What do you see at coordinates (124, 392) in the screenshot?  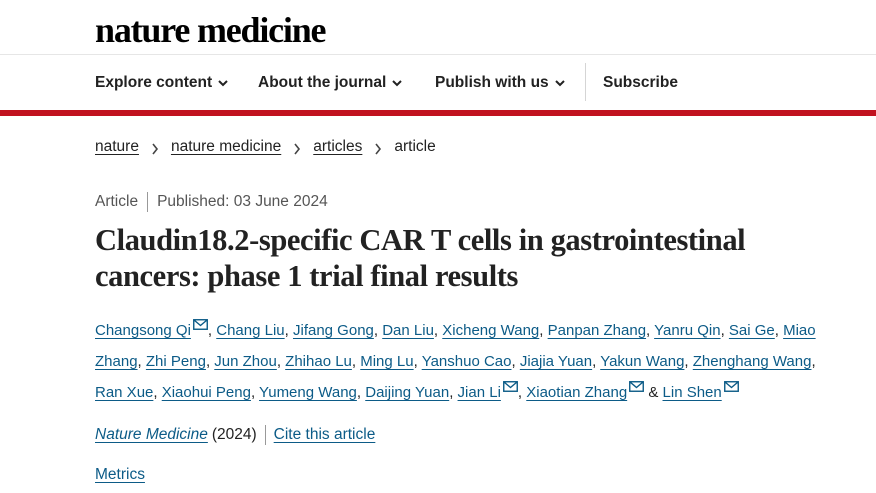 I see `author-link: Ran Xue` at bounding box center [124, 392].